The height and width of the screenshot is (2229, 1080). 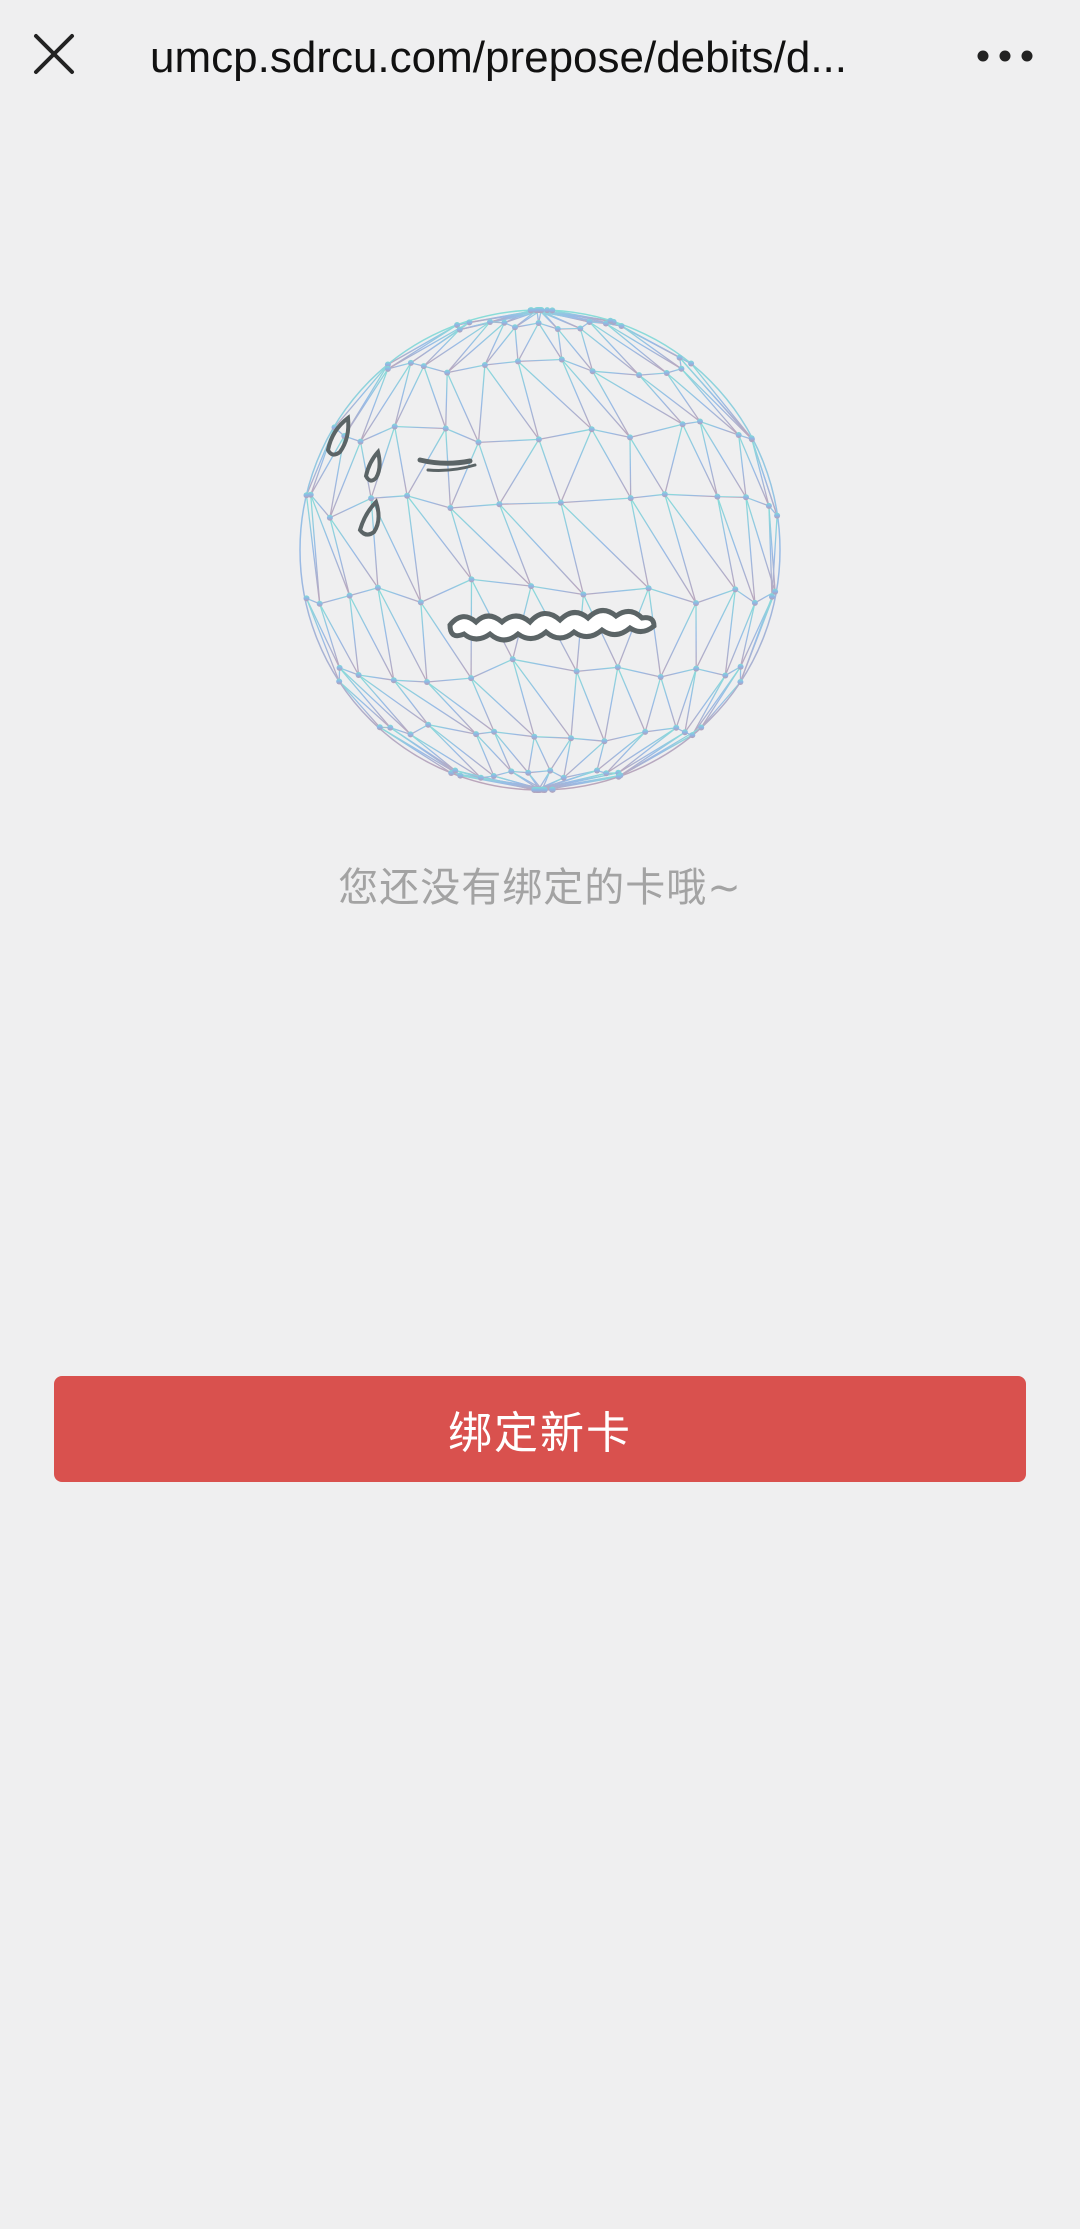 I want to click on more-dots-icon, so click(x=1005, y=56).